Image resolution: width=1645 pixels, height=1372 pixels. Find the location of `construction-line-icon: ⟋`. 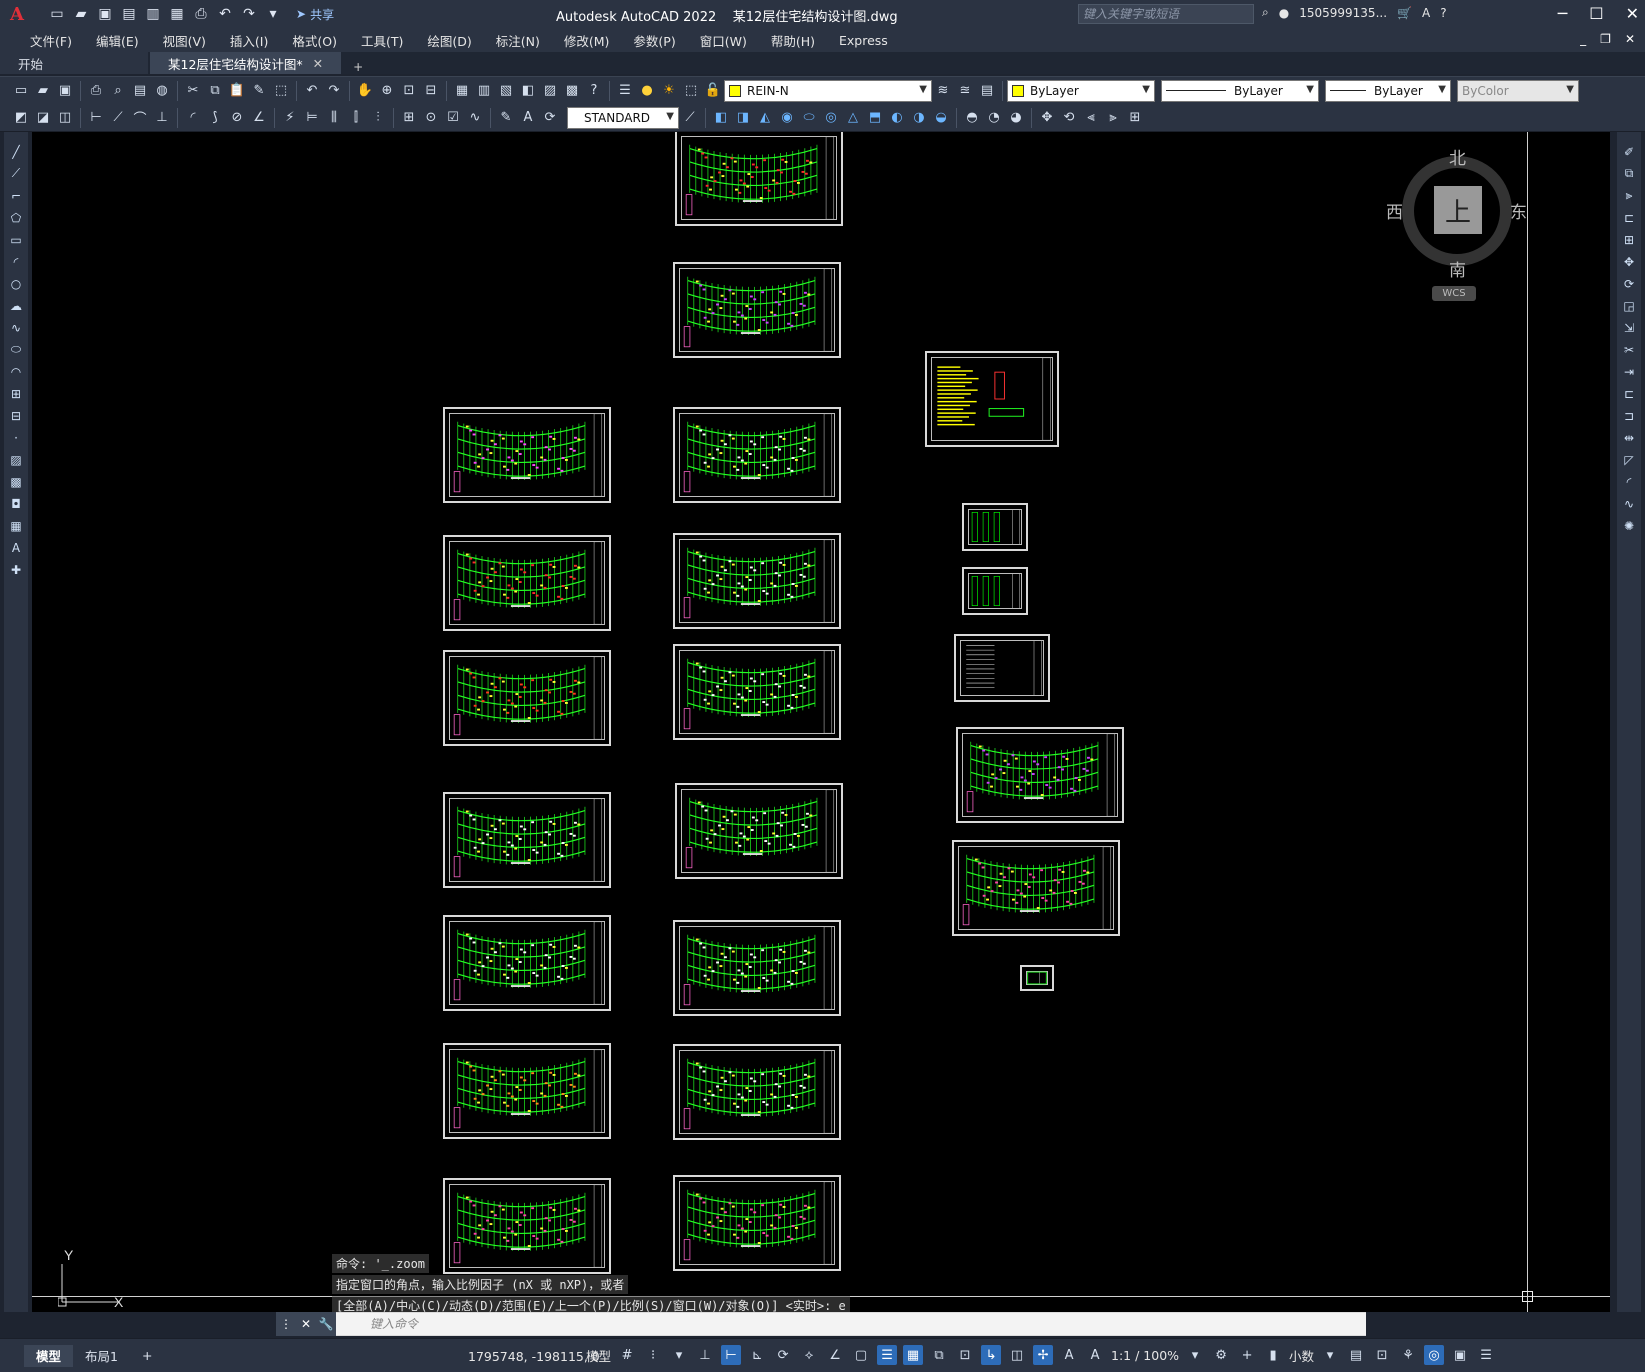

construction-line-icon: ⟋ is located at coordinates (16, 173).